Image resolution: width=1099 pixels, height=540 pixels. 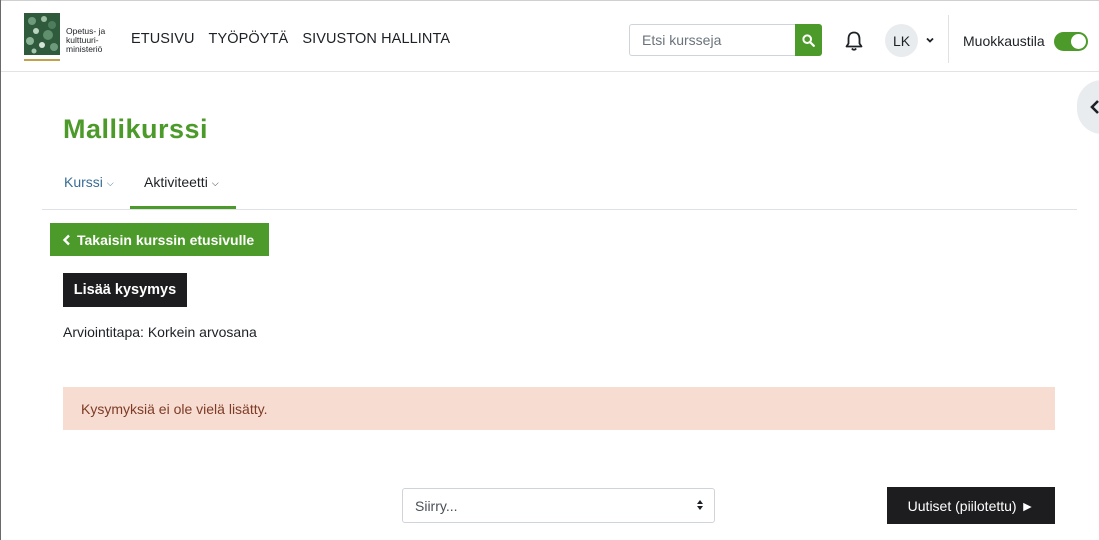 What do you see at coordinates (83, 182) in the screenshot?
I see `tab-kurssi-label: Kurssi` at bounding box center [83, 182].